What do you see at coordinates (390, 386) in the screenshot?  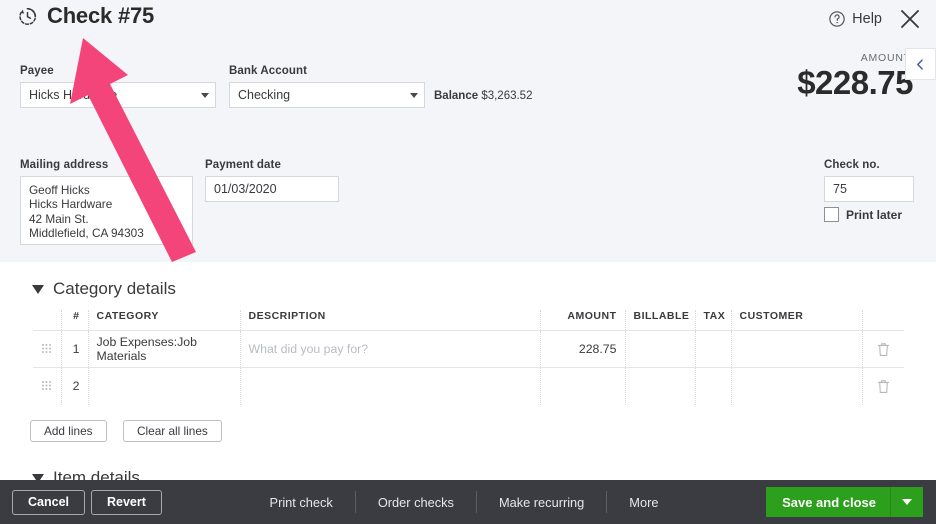 I see `row-description` at bounding box center [390, 386].